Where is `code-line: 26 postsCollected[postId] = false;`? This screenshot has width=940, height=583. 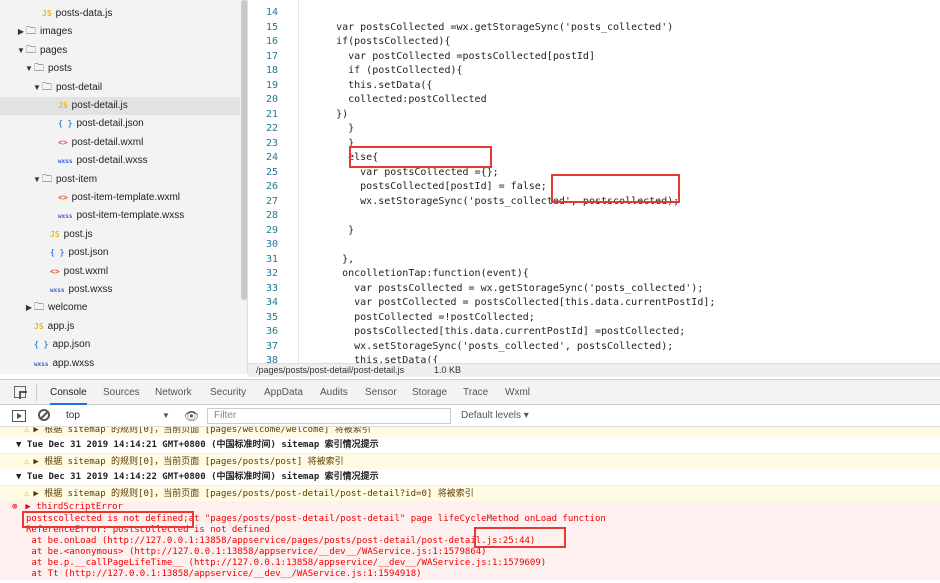 code-line: 26 postsCollected[postId] = false; is located at coordinates (594, 187).